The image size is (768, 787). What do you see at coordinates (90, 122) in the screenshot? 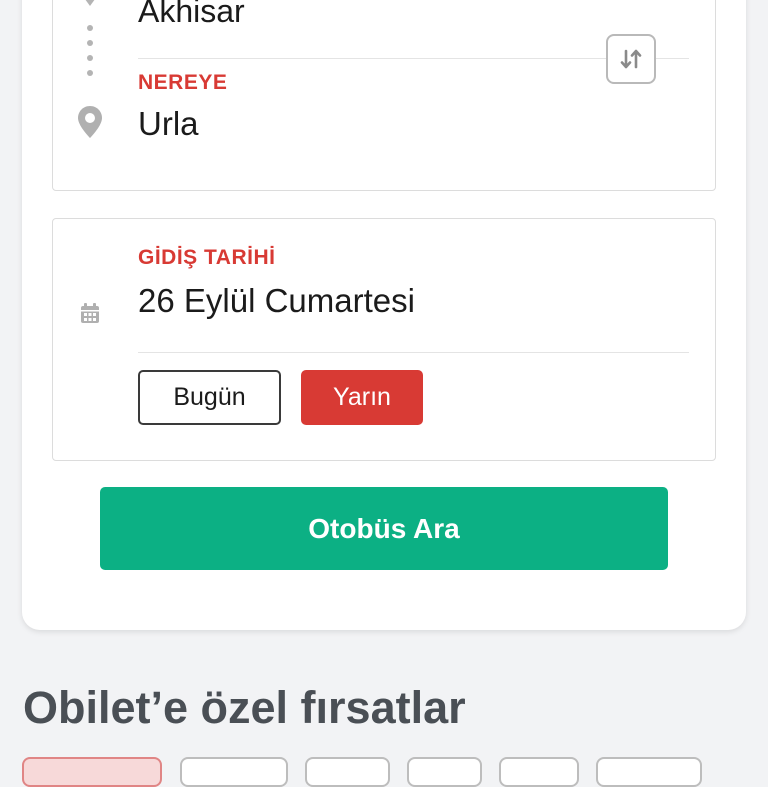
I see `destination-pin-icon` at bounding box center [90, 122].